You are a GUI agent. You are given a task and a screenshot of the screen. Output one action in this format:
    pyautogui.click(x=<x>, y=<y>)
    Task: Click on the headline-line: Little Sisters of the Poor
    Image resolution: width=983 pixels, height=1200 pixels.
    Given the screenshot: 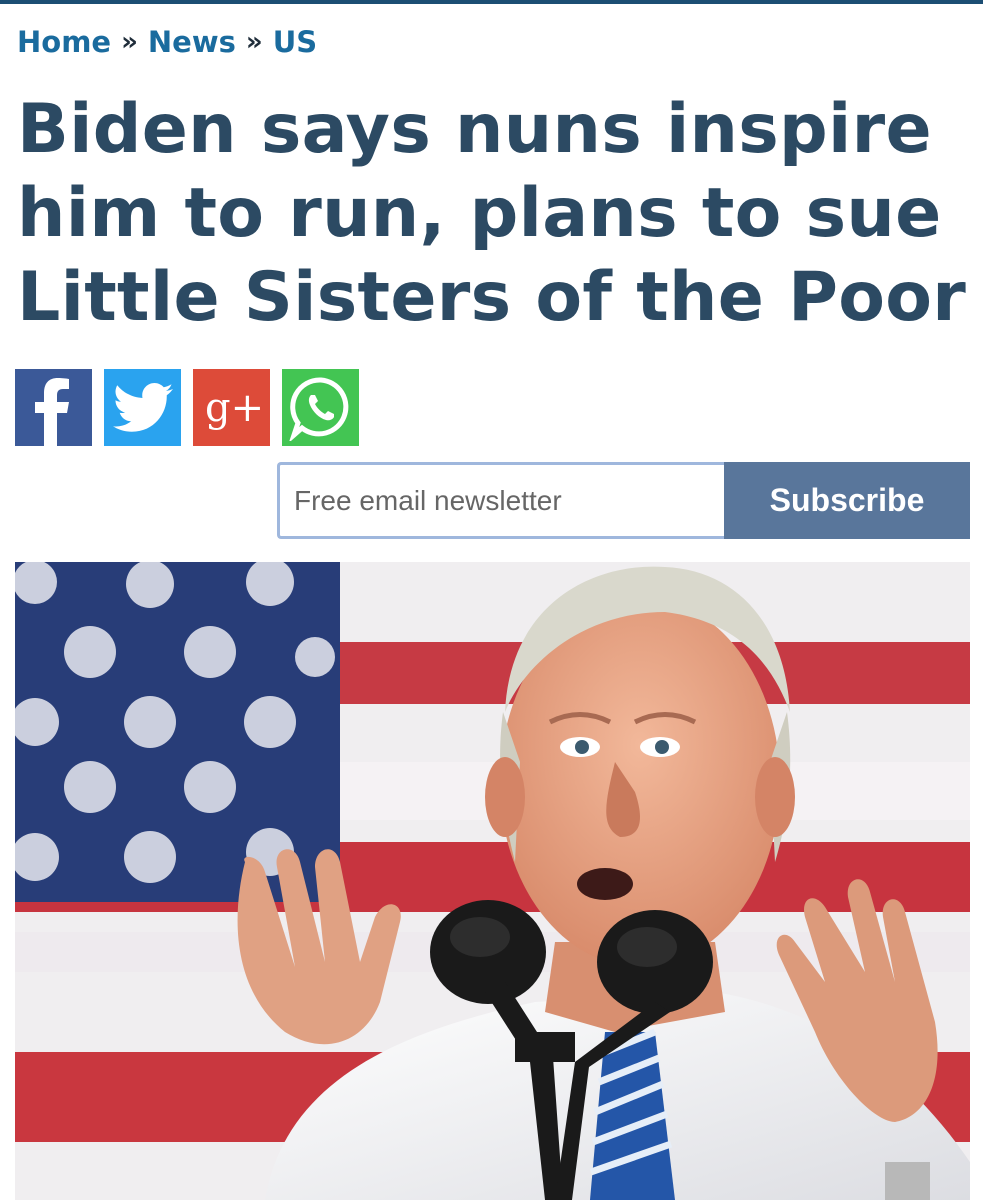 What is the action you would take?
    pyautogui.click(x=492, y=297)
    